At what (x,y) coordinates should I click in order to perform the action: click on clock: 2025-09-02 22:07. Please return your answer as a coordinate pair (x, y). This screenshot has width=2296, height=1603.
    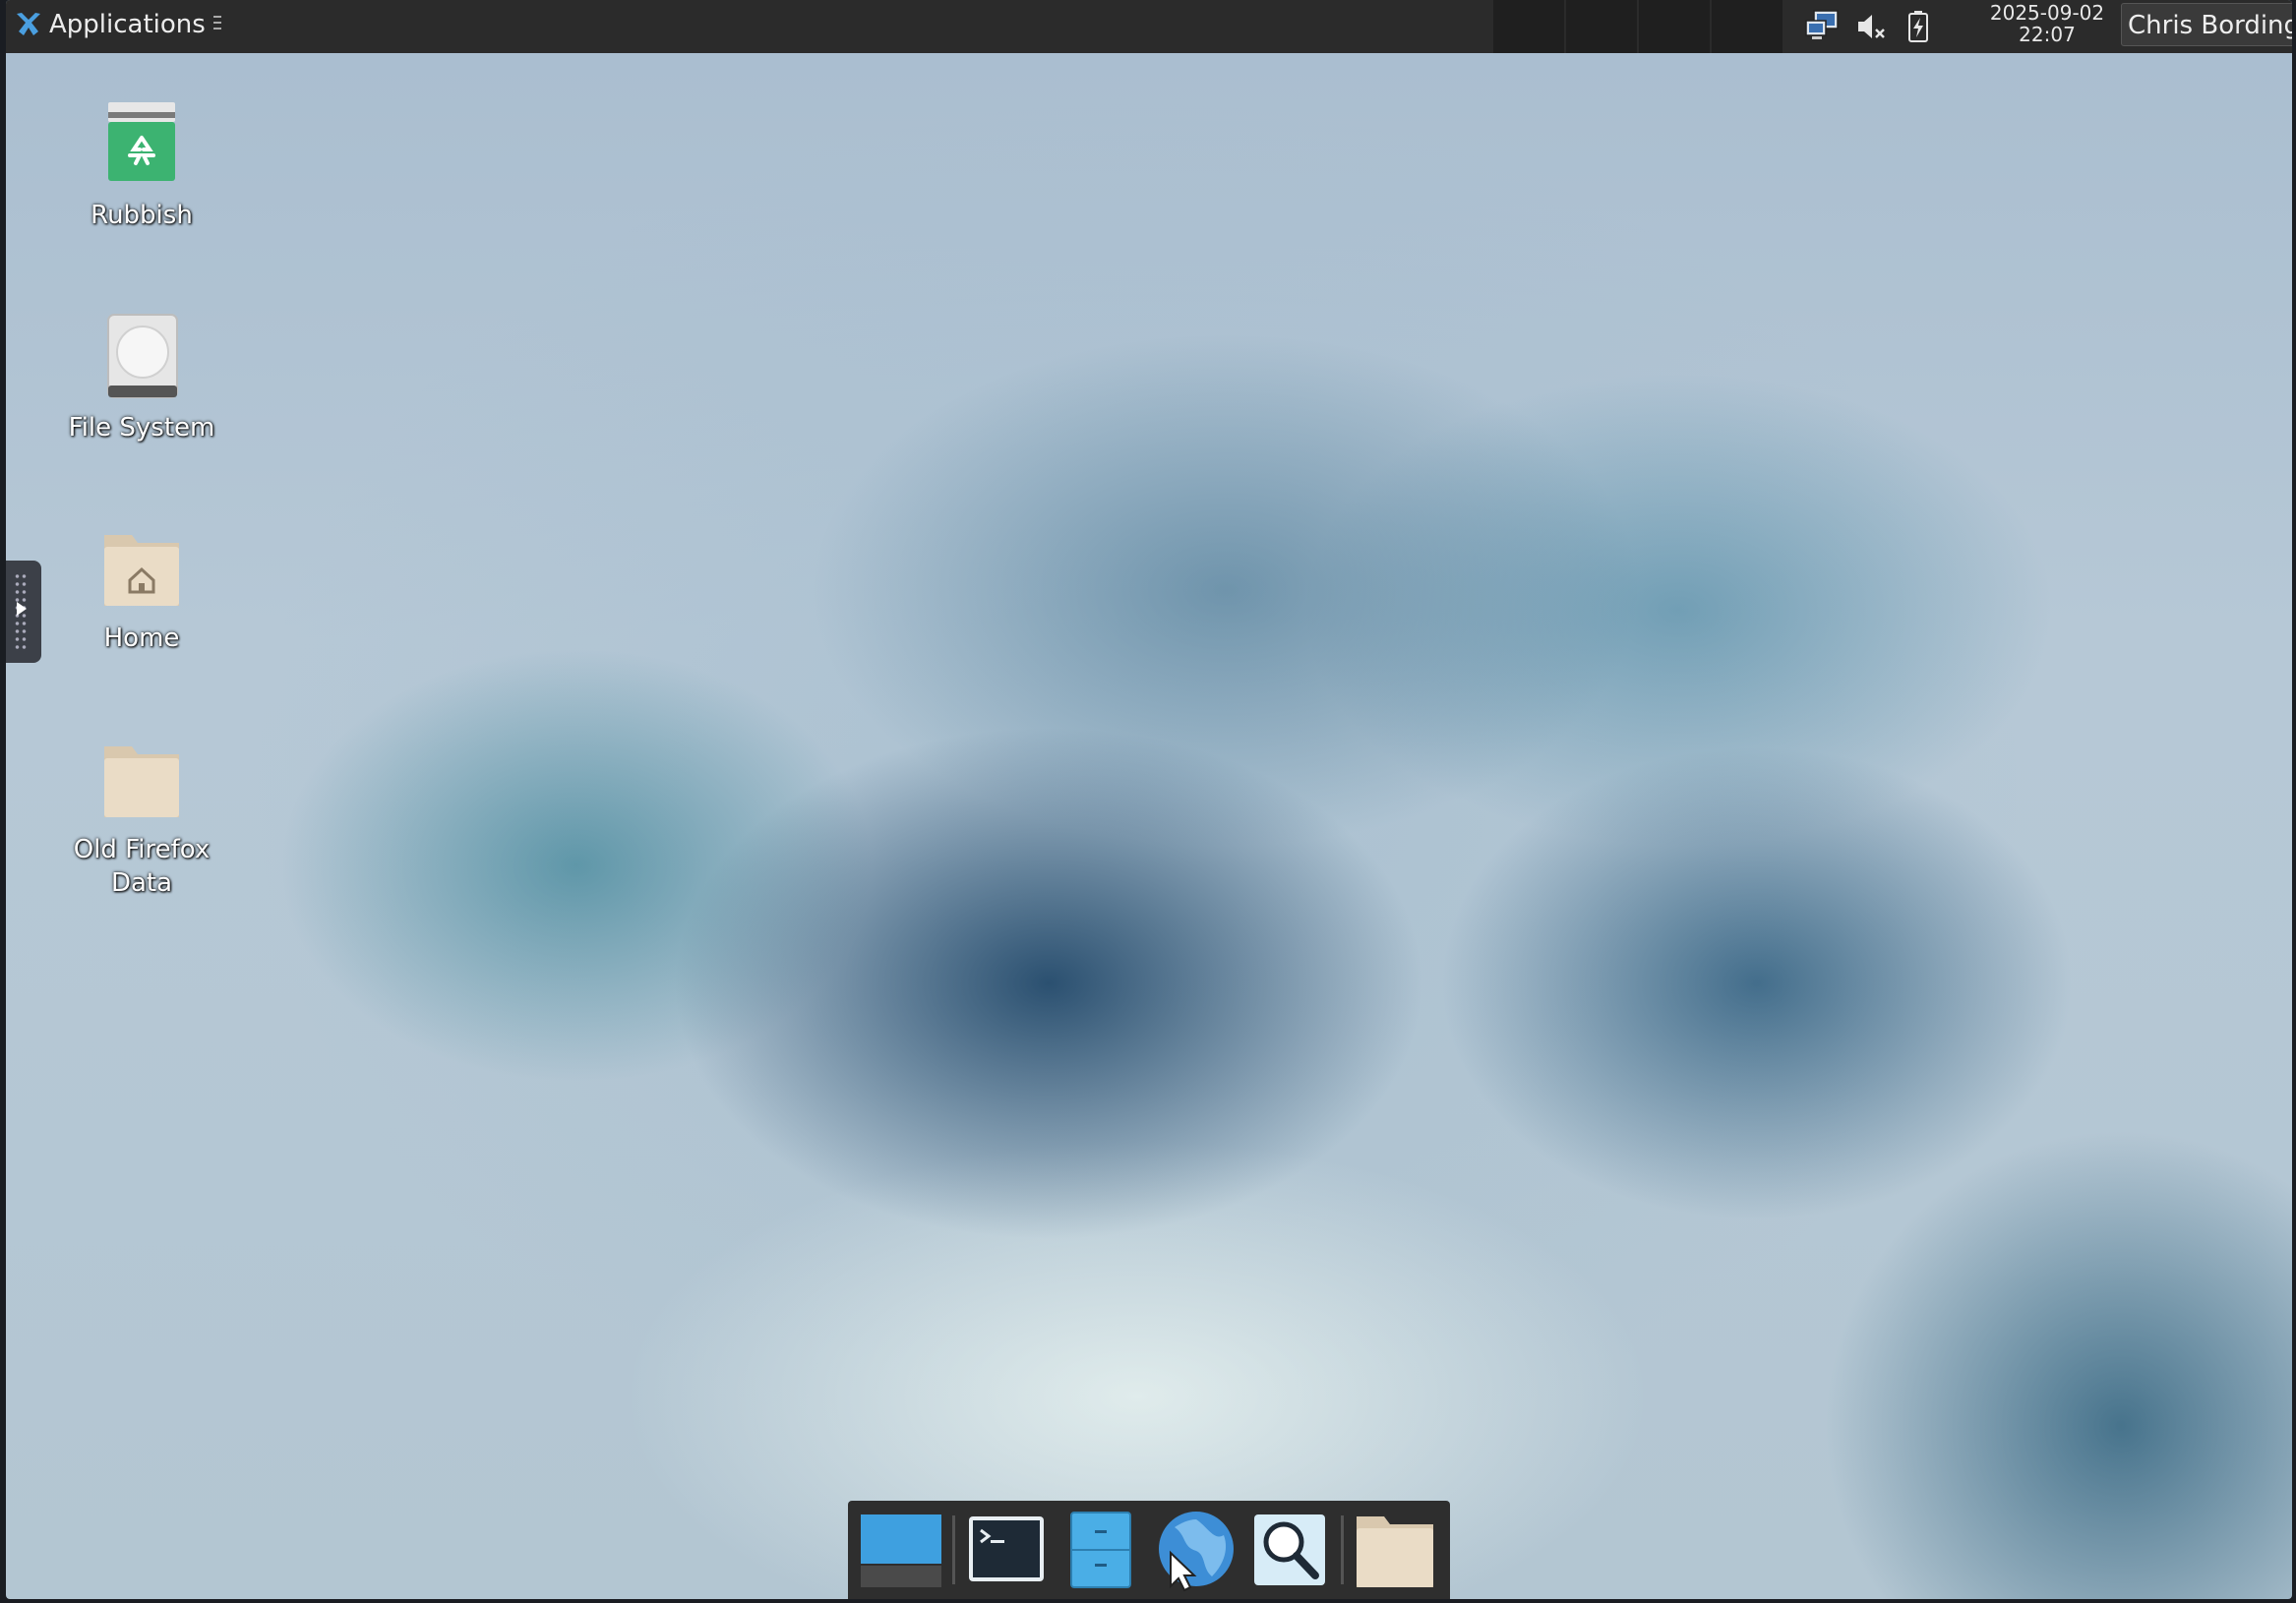
    Looking at the image, I should click on (2047, 23).